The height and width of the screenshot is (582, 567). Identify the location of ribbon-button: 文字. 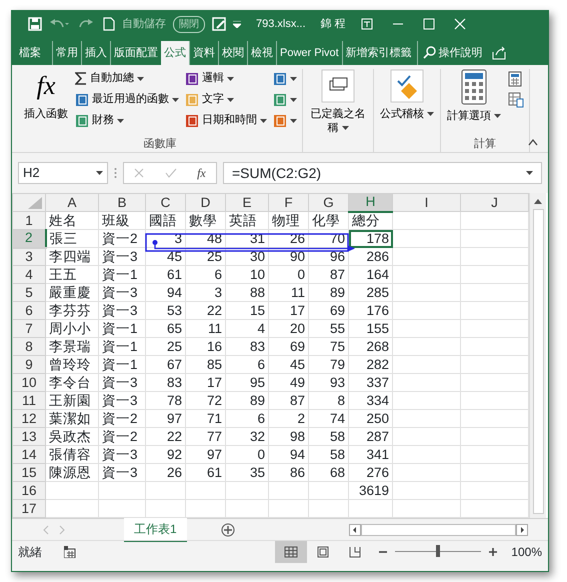
(226, 99).